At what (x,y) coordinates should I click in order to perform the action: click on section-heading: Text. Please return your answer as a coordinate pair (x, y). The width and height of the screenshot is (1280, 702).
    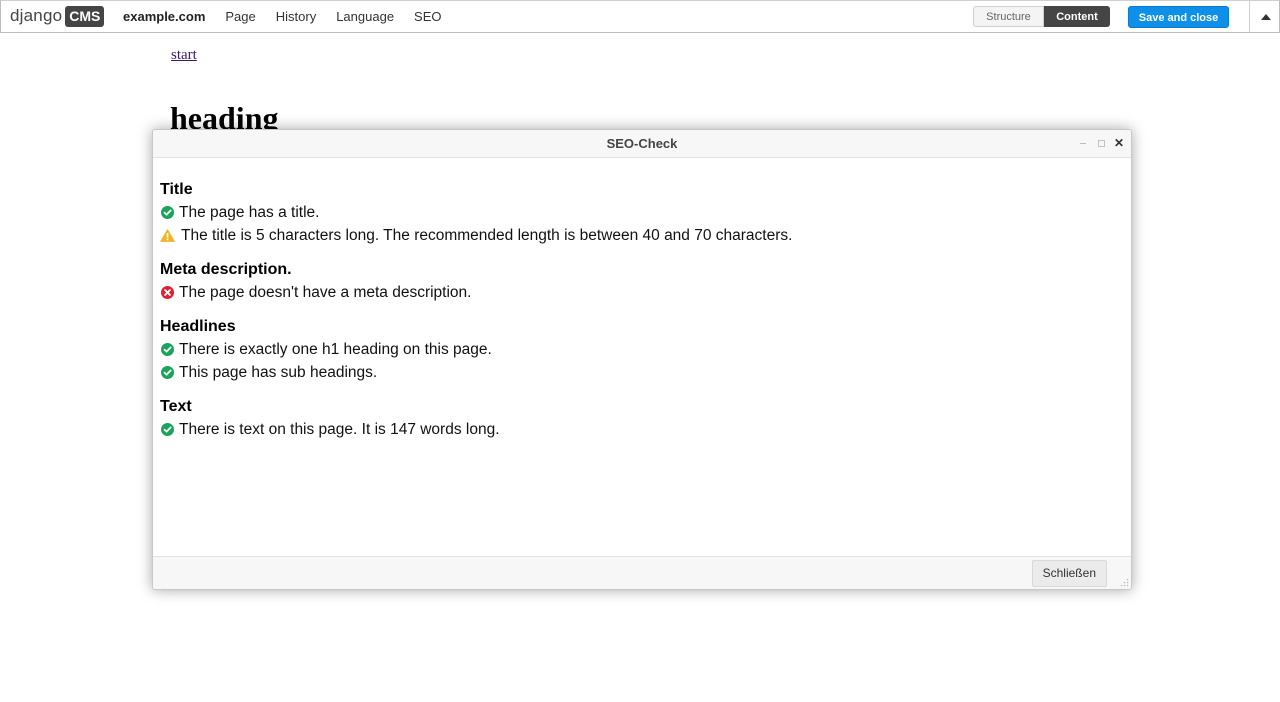
    Looking at the image, I should click on (176, 406).